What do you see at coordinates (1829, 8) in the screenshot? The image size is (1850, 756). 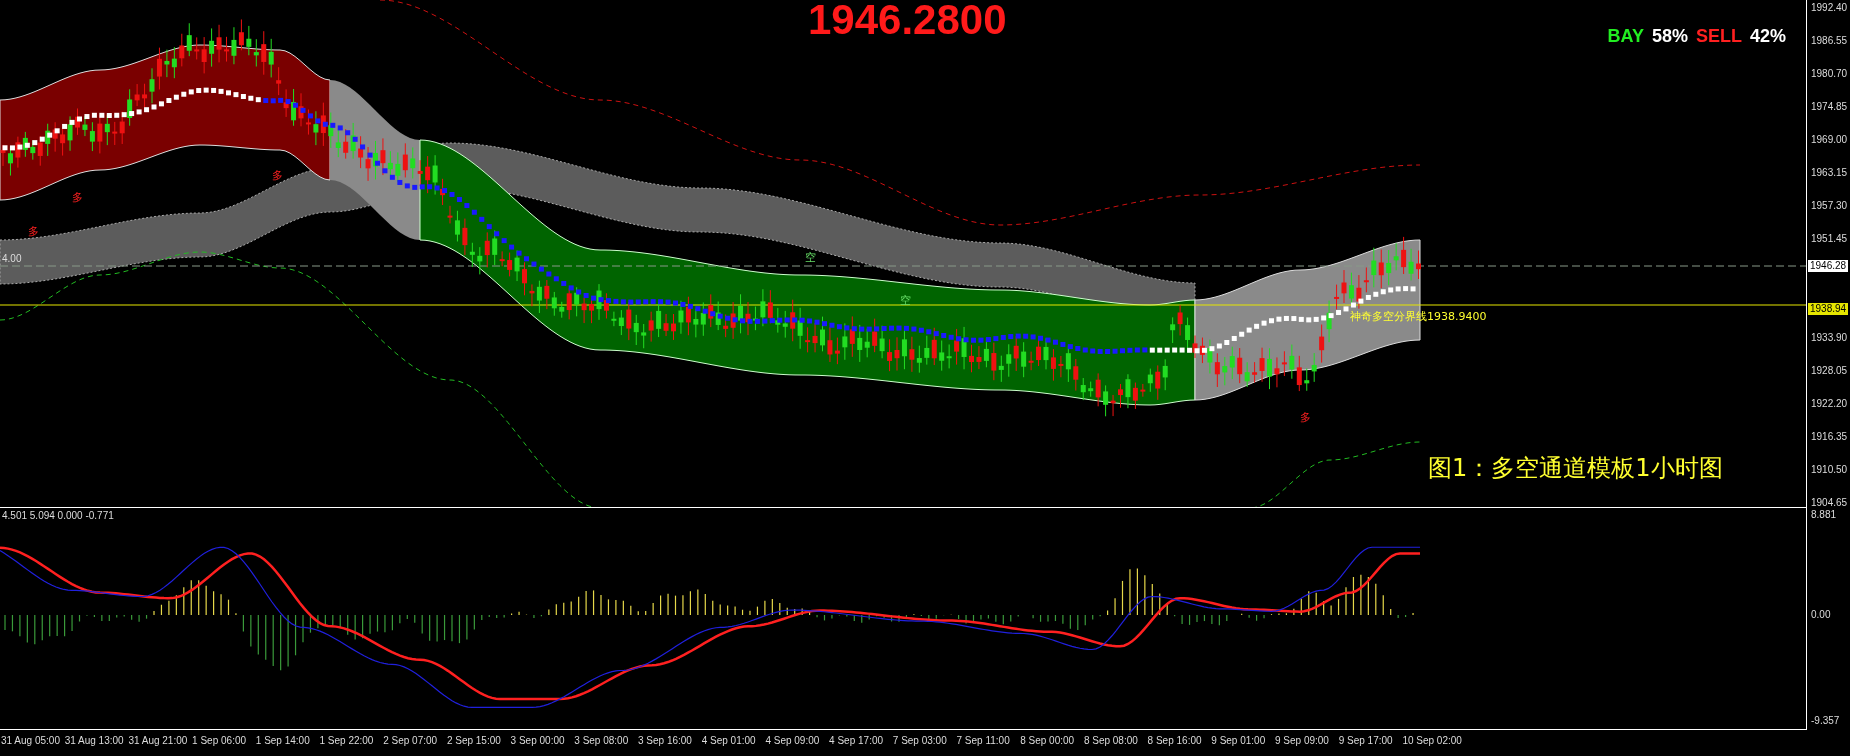 I see `price-axis-label: 1992.40` at bounding box center [1829, 8].